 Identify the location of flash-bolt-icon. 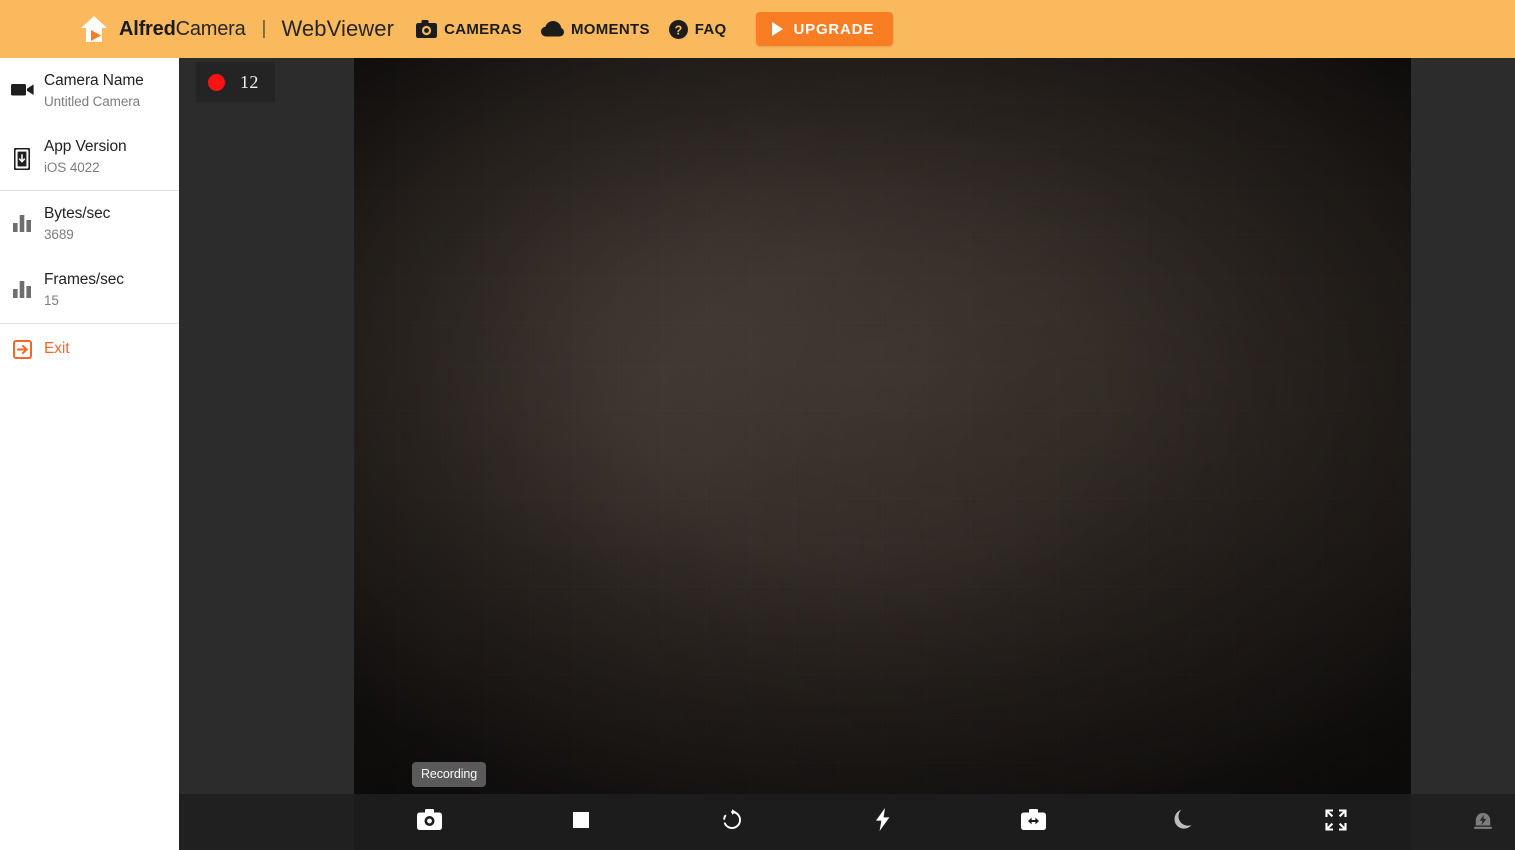
(882, 822).